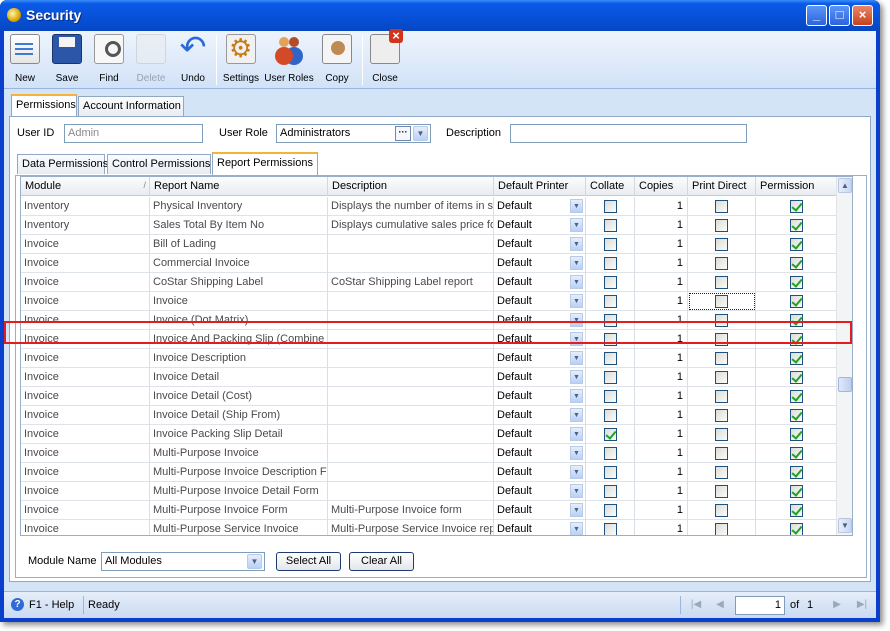  Describe the element at coordinates (239, 527) in the screenshot. I see `report-cell: Multi-Purpose Service Invoice` at that location.